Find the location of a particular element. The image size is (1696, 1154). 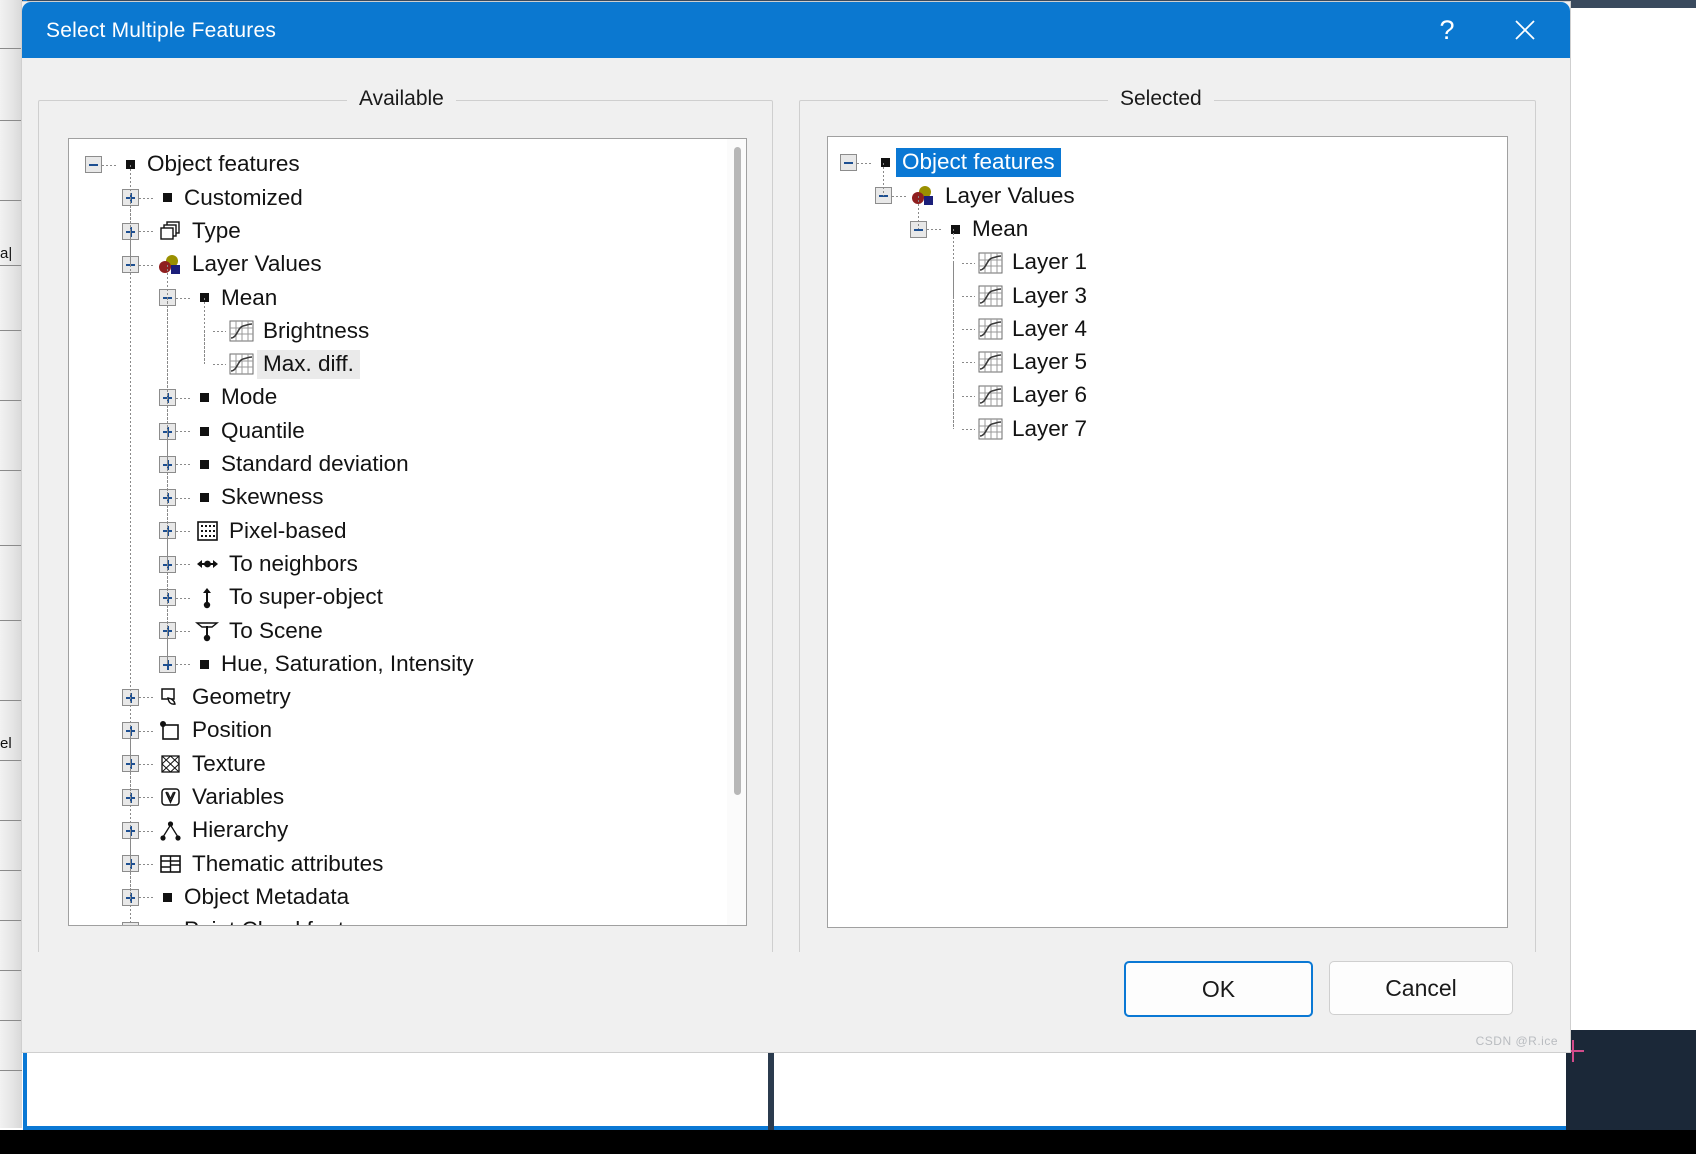

available-tree-scrollbar is located at coordinates (736, 532).